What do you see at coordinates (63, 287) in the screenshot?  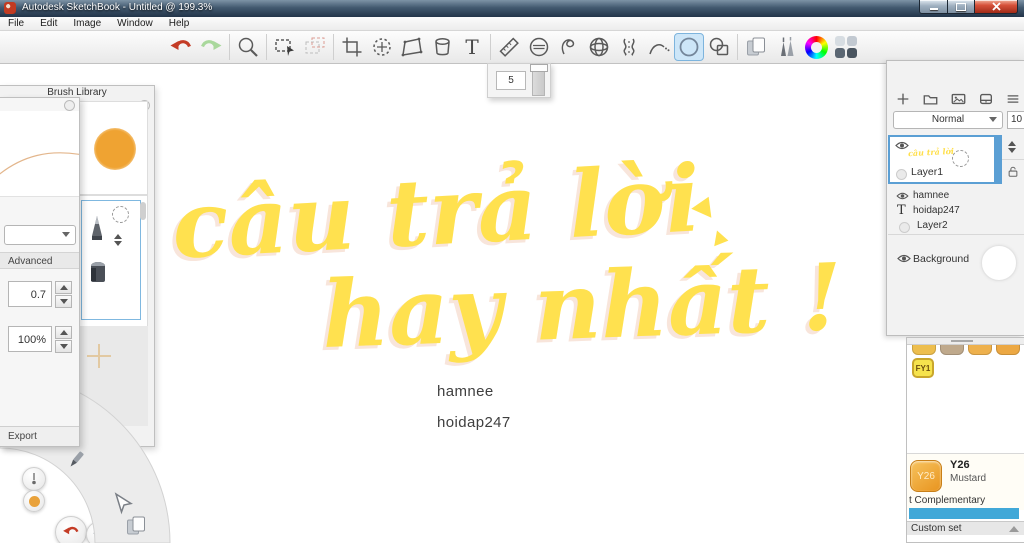 I see `rotation-step-up-button` at bounding box center [63, 287].